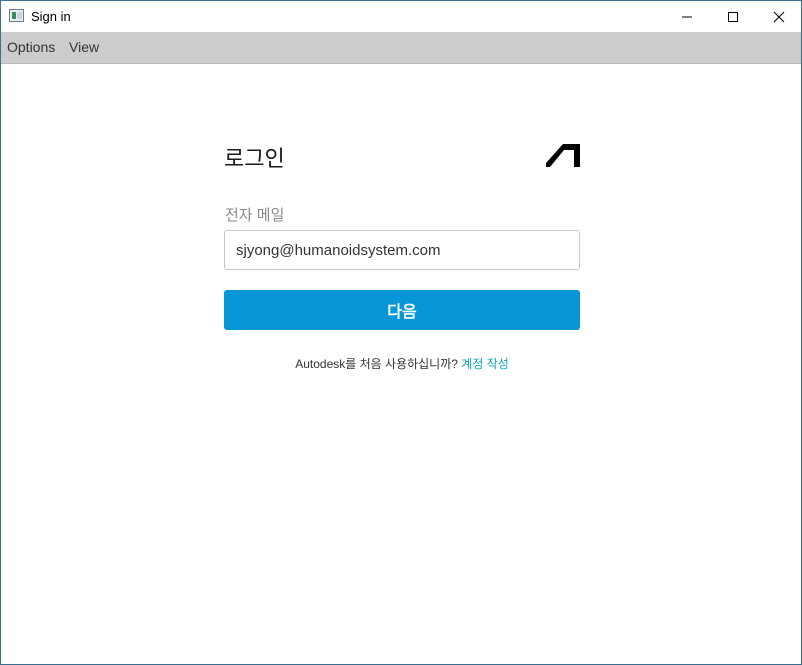  Describe the element at coordinates (401, 48) in the screenshot. I see `menu-bar: Options View` at that location.